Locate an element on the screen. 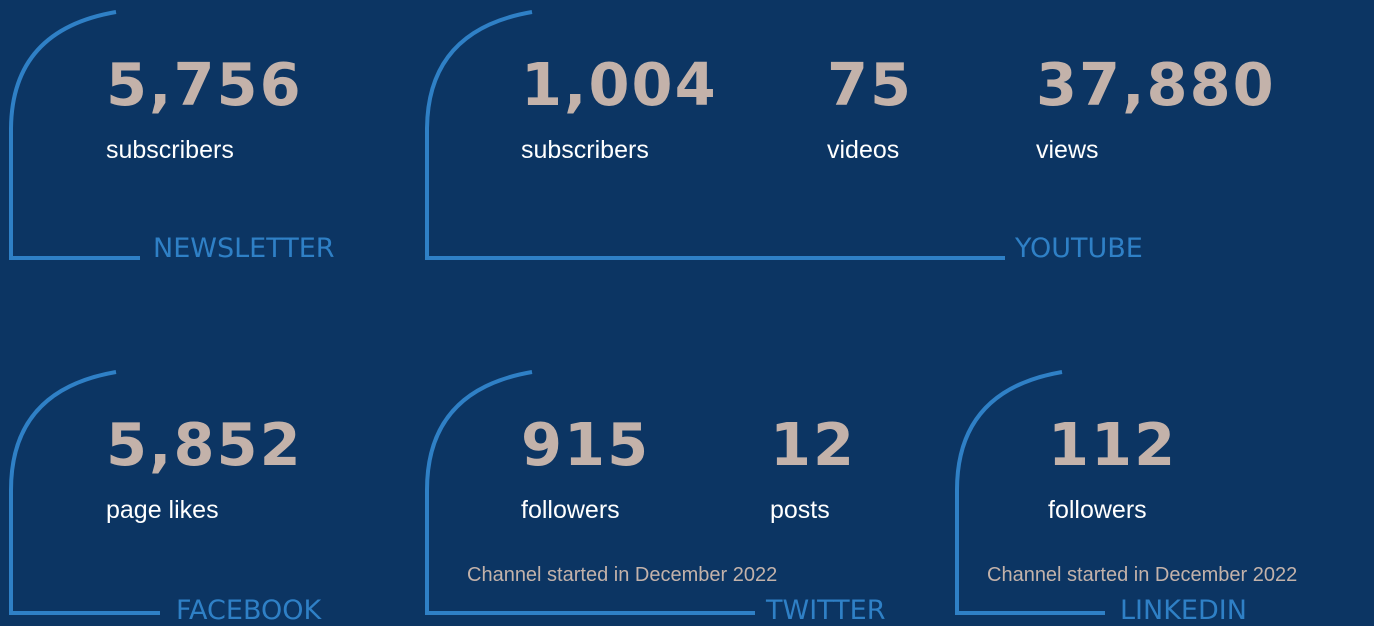 The image size is (1374, 626). twitter-stat-followers: 915 followers is located at coordinates (585, 469).